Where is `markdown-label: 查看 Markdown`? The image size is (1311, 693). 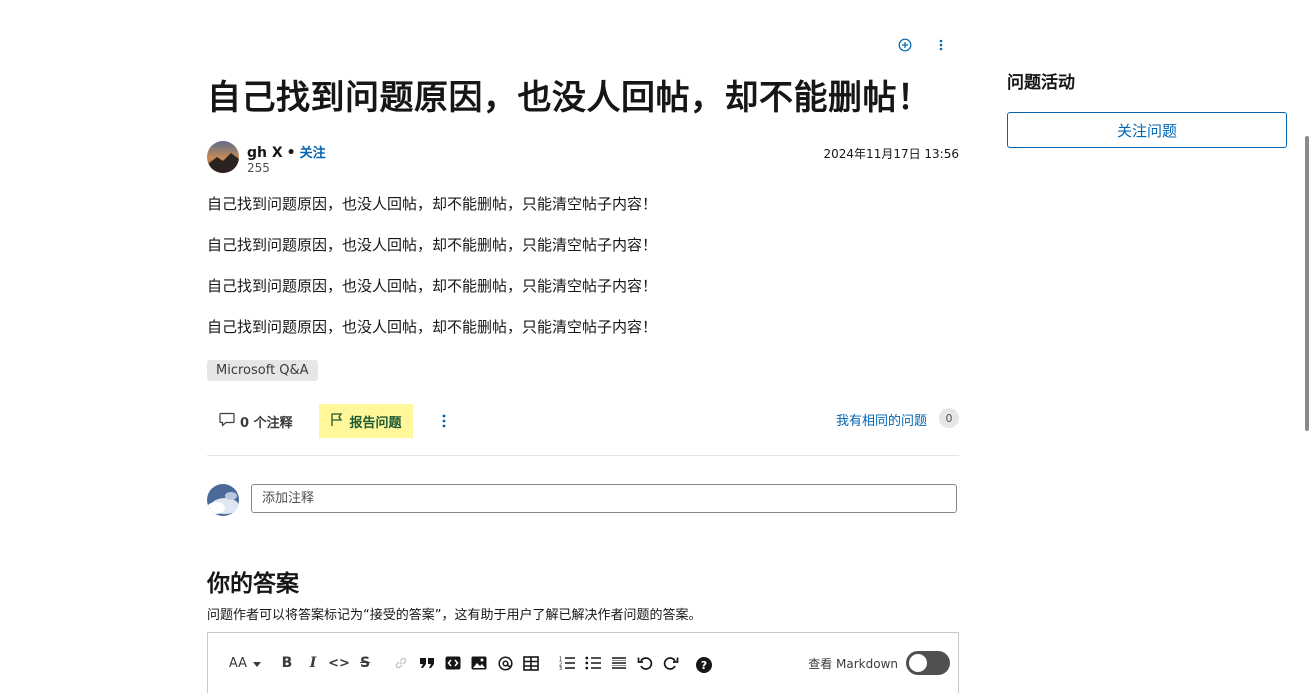 markdown-label: 查看 Markdown is located at coordinates (853, 663).